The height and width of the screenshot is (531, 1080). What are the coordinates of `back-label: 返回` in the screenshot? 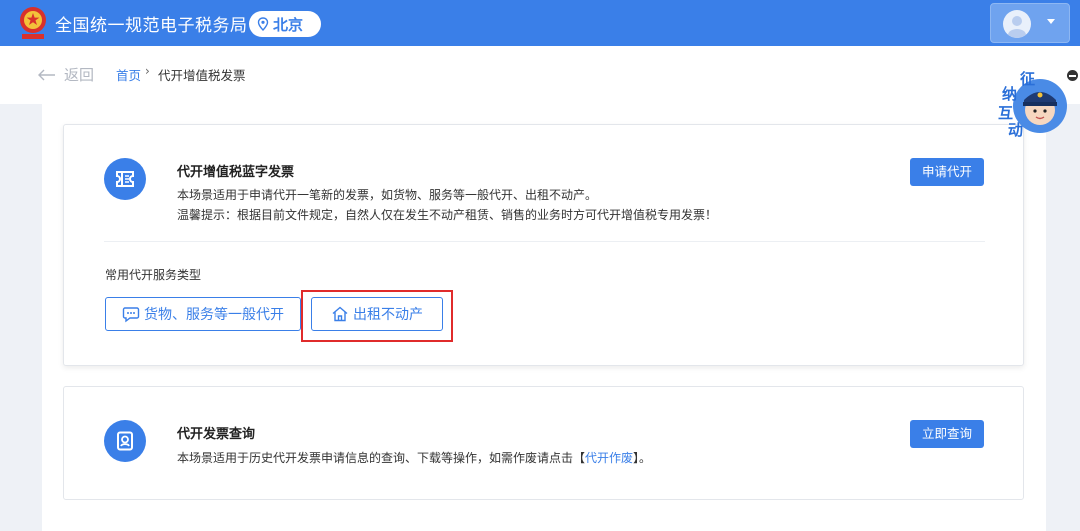 It's located at (79, 75).